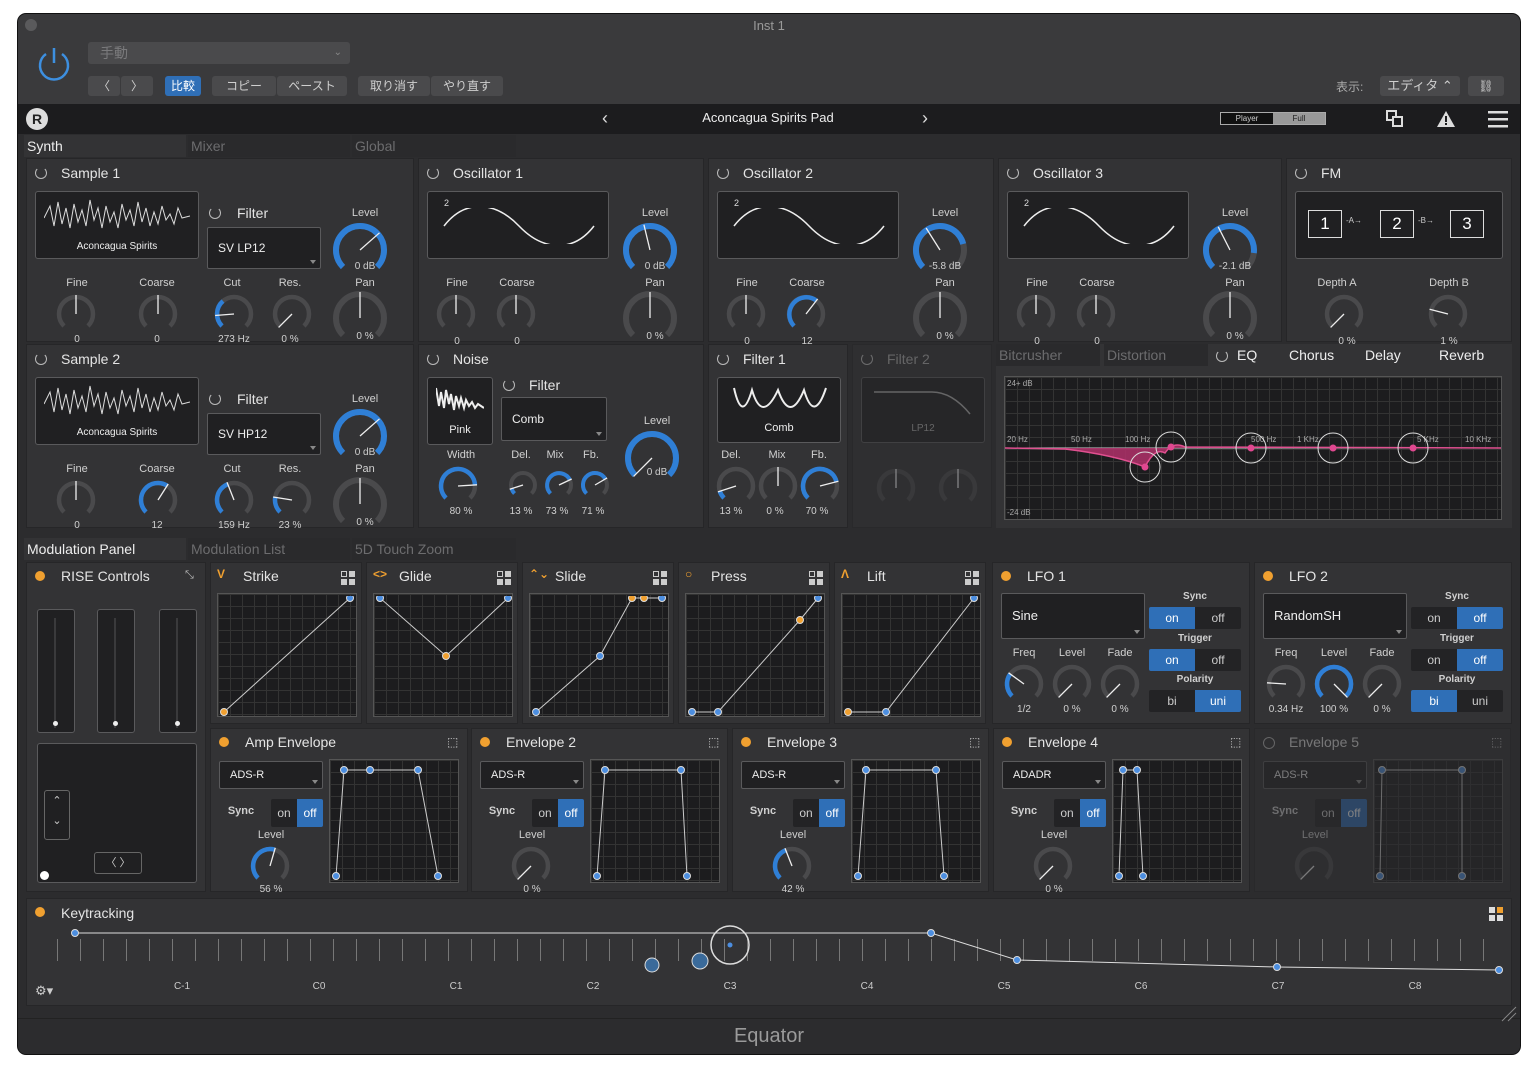  Describe the element at coordinates (820, 486) in the screenshot. I see `fb-knob` at that location.